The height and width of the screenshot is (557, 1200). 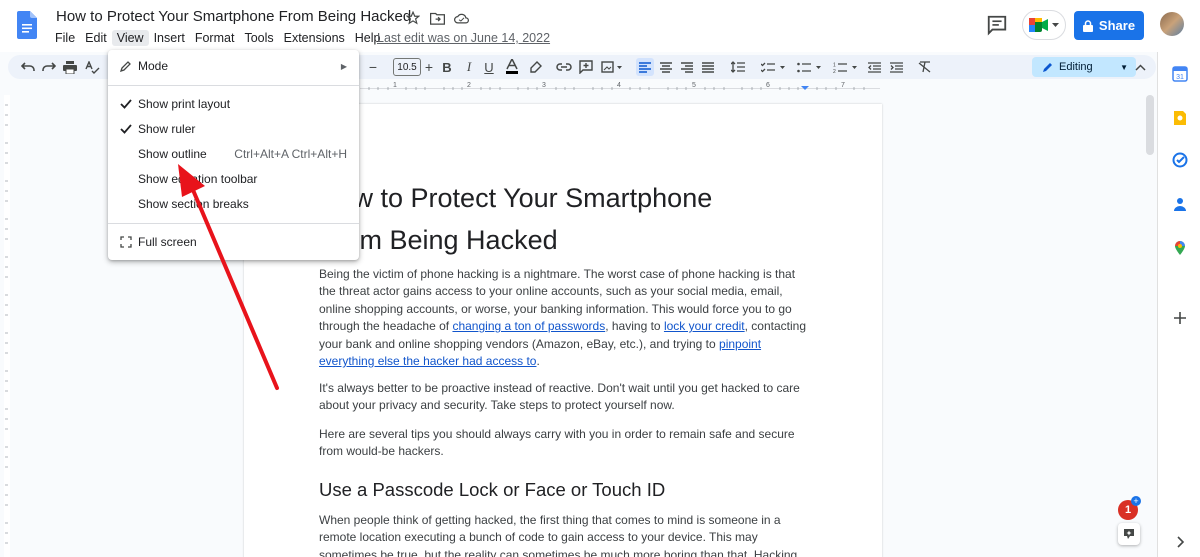 What do you see at coordinates (666, 67) in the screenshot?
I see `align-center-icon` at bounding box center [666, 67].